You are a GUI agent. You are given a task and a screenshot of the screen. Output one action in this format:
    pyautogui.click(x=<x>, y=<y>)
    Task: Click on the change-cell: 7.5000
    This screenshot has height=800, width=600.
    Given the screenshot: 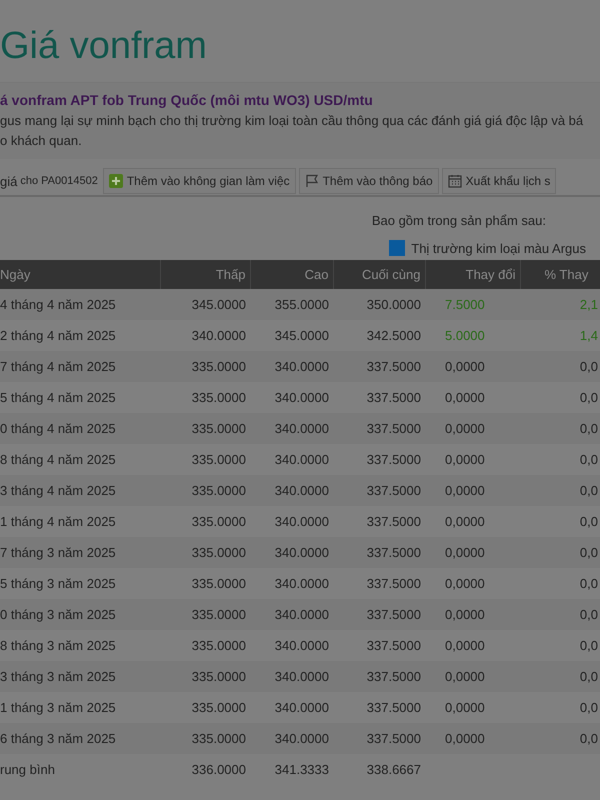 What is the action you would take?
    pyautogui.click(x=472, y=304)
    